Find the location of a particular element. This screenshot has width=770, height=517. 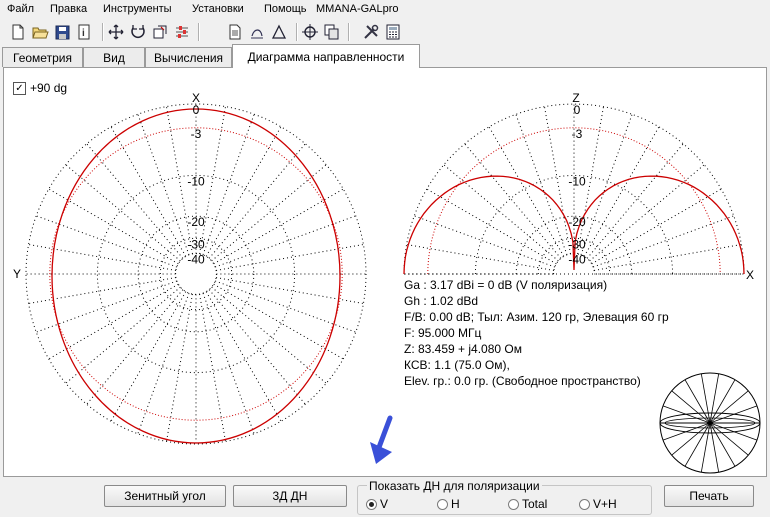

triangle-icon is located at coordinates (279, 32).